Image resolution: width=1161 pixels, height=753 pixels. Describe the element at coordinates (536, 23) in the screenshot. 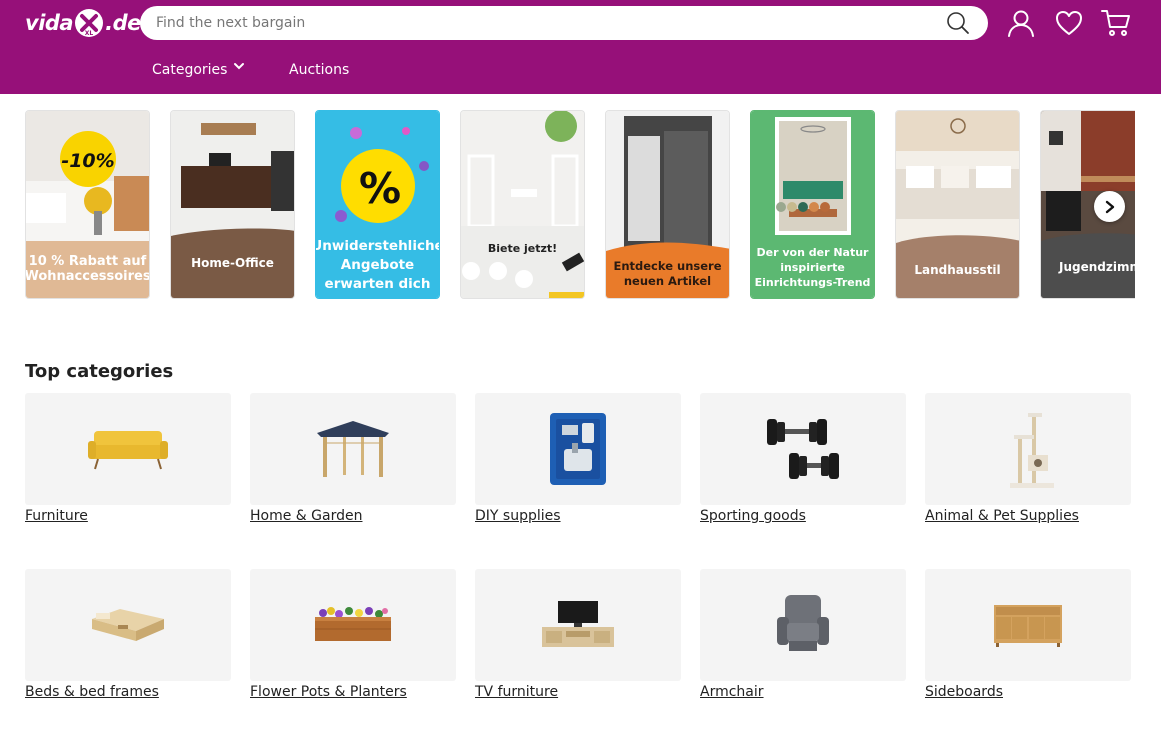

I see `search-input` at that location.